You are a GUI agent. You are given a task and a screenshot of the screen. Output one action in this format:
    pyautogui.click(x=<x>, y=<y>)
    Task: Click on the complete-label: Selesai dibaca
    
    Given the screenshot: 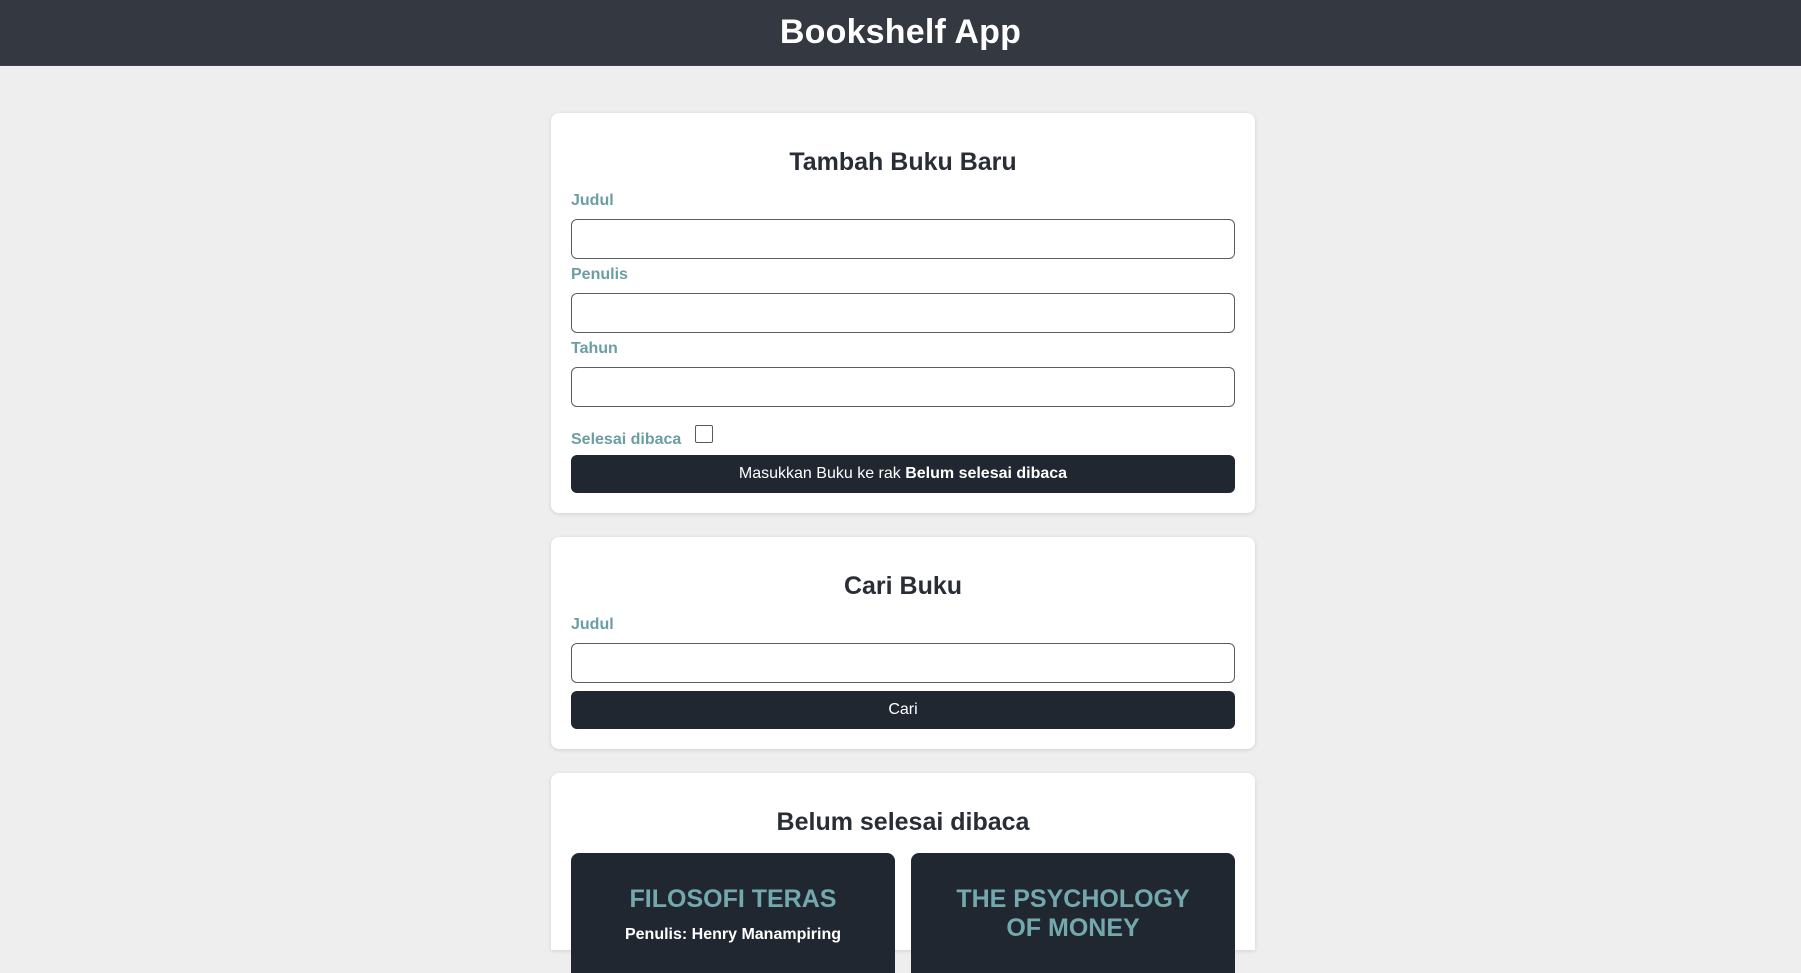 What is the action you would take?
    pyautogui.click(x=626, y=439)
    